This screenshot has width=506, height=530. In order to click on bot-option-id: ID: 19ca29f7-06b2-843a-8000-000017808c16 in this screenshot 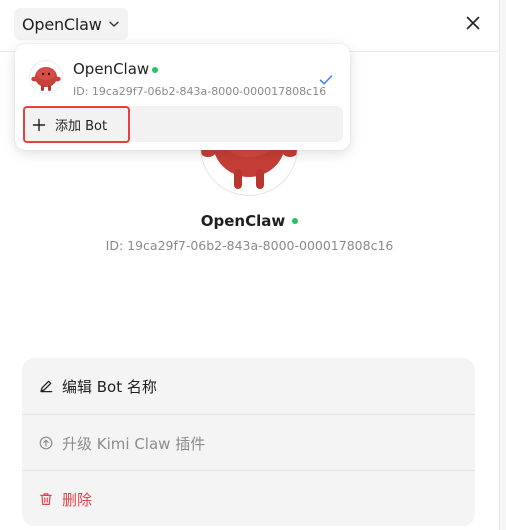, I will do `click(200, 91)`.